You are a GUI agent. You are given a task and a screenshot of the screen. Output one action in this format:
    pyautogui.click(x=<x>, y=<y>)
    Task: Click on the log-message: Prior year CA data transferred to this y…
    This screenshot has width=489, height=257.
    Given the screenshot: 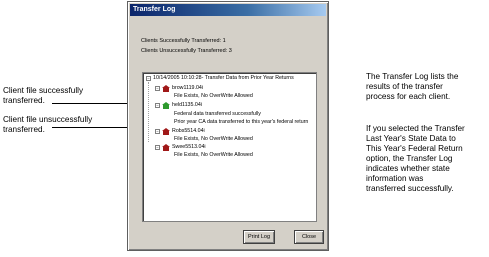 What is the action you would take?
    pyautogui.click(x=241, y=122)
    